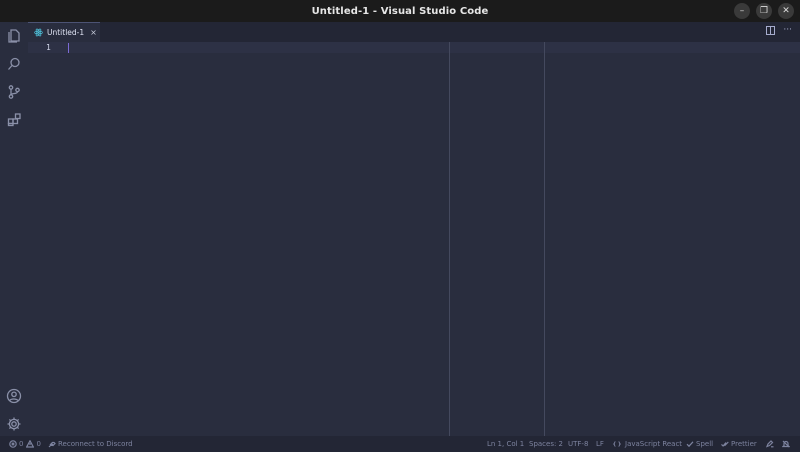 The image size is (800, 452). I want to click on editor-actions: ···, so click(779, 30).